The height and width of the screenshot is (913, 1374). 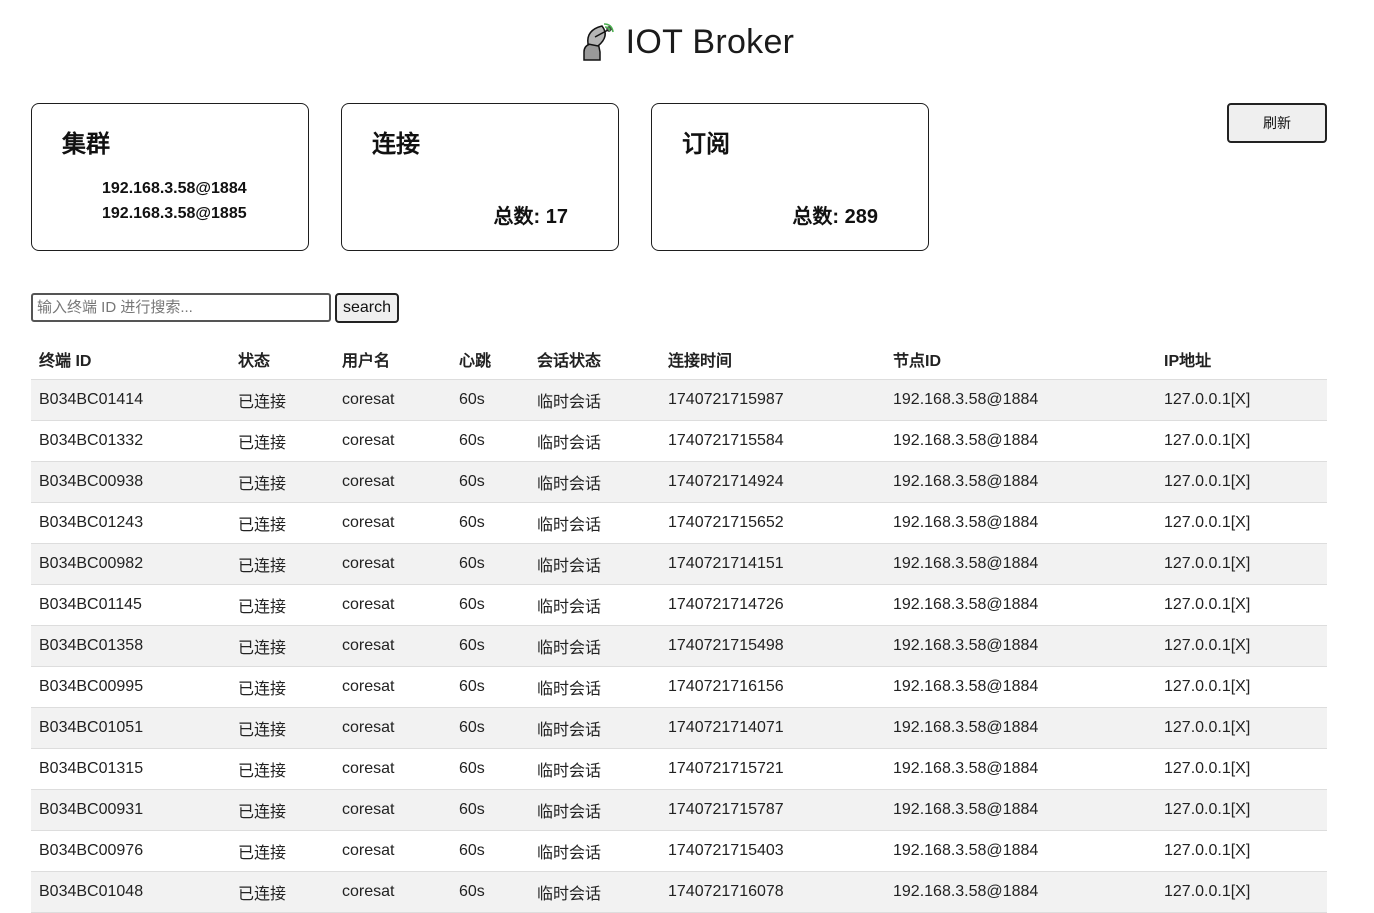 I want to click on subscriptions-card-title: 订阅, so click(x=706, y=144).